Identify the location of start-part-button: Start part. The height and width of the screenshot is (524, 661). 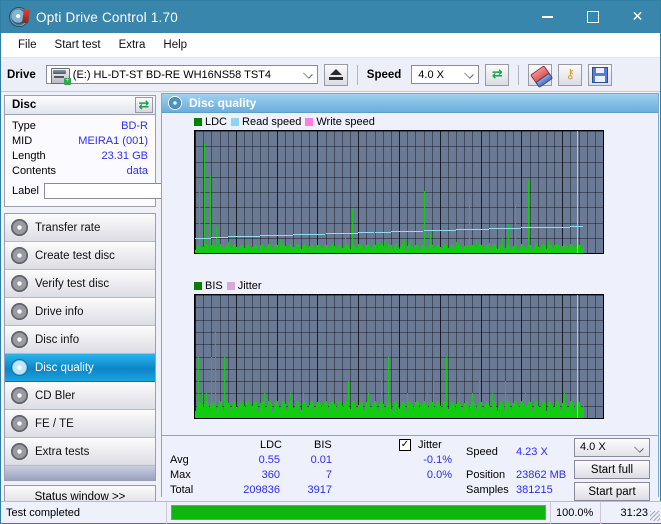
(612, 491).